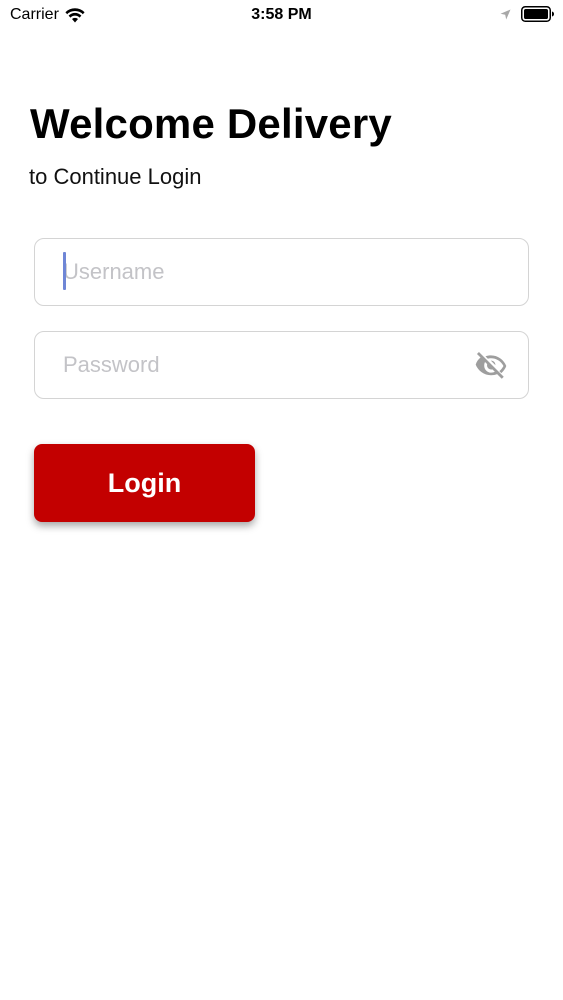 The image size is (563, 1000). Describe the element at coordinates (505, 14) in the screenshot. I see `location-icon` at that location.